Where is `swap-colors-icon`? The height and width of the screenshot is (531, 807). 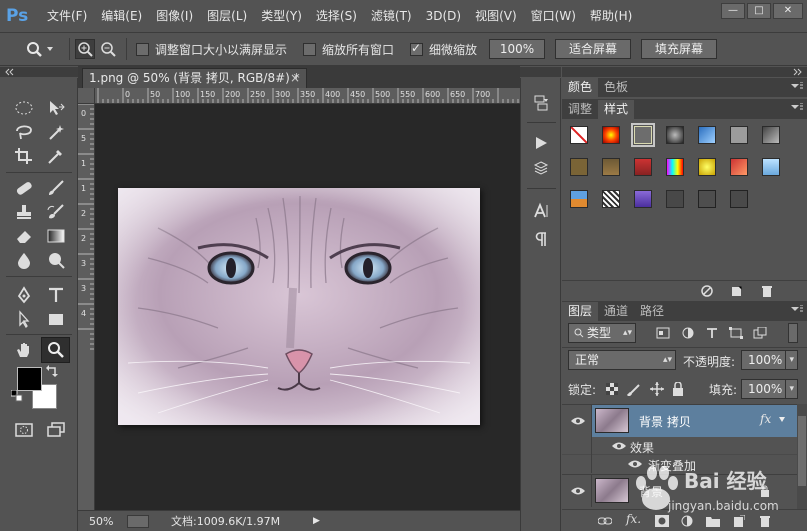 swap-colors-icon is located at coordinates (52, 371).